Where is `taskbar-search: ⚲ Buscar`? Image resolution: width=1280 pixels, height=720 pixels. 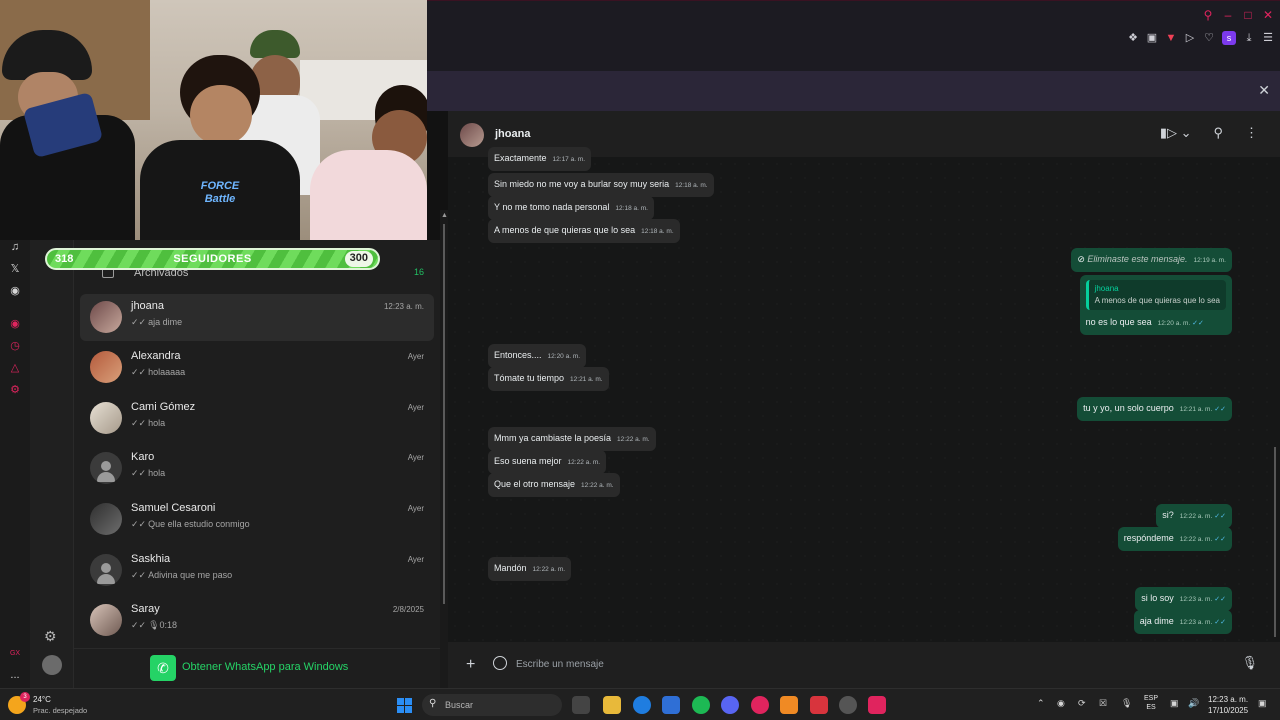
taskbar-search: ⚲ Buscar is located at coordinates (492, 705).